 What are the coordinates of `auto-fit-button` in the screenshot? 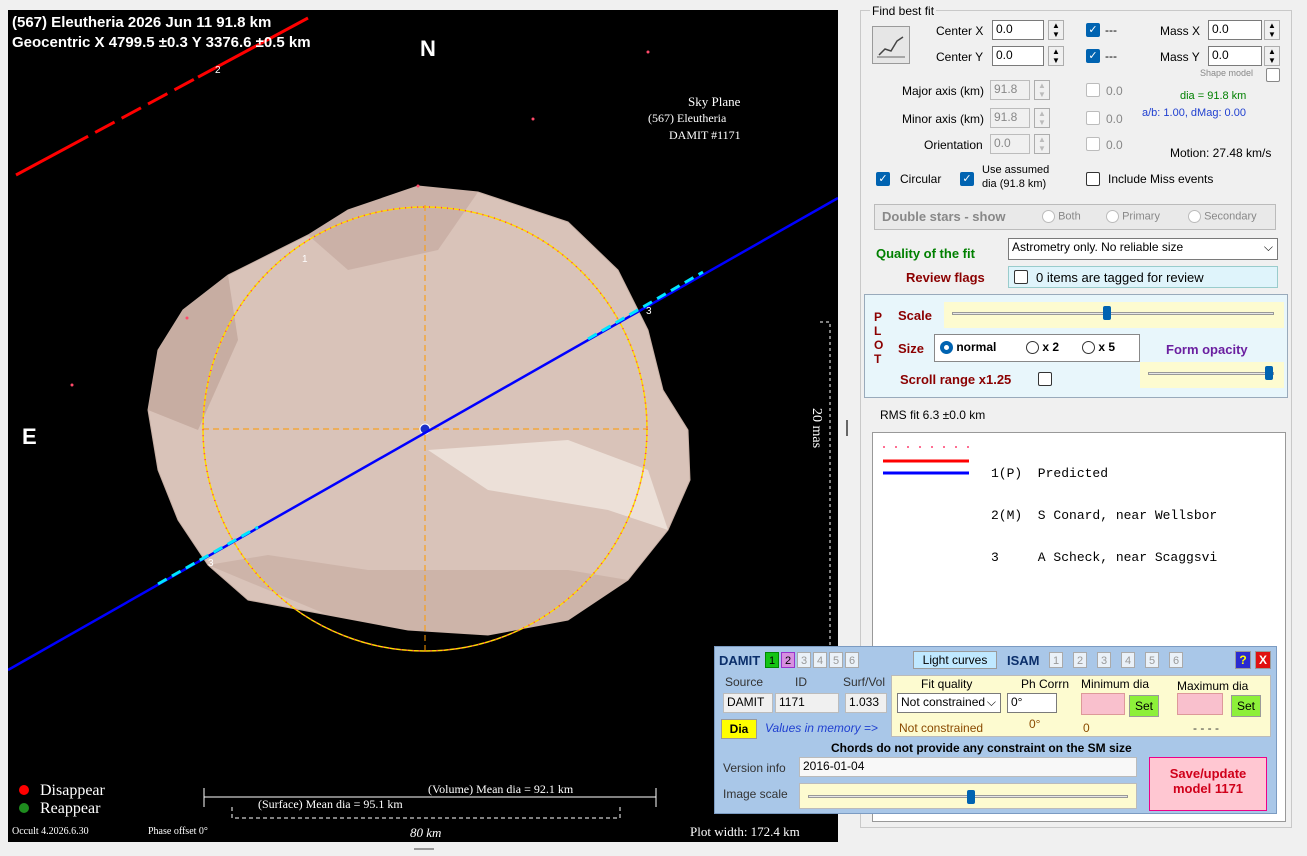 It's located at (891, 45).